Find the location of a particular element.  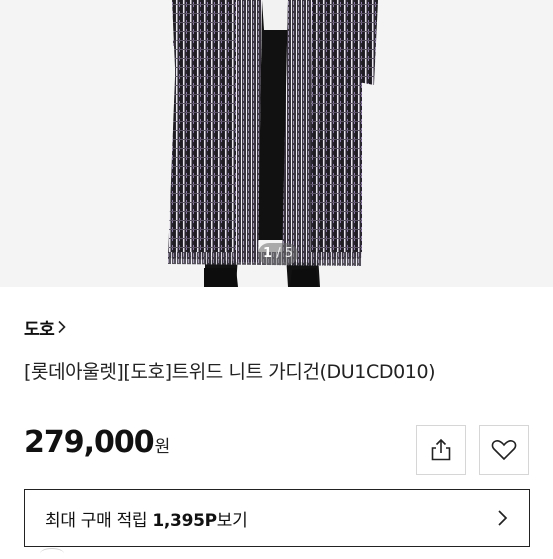

points-text: 최대 구매 적립 1,395P보기 is located at coordinates (146, 518).